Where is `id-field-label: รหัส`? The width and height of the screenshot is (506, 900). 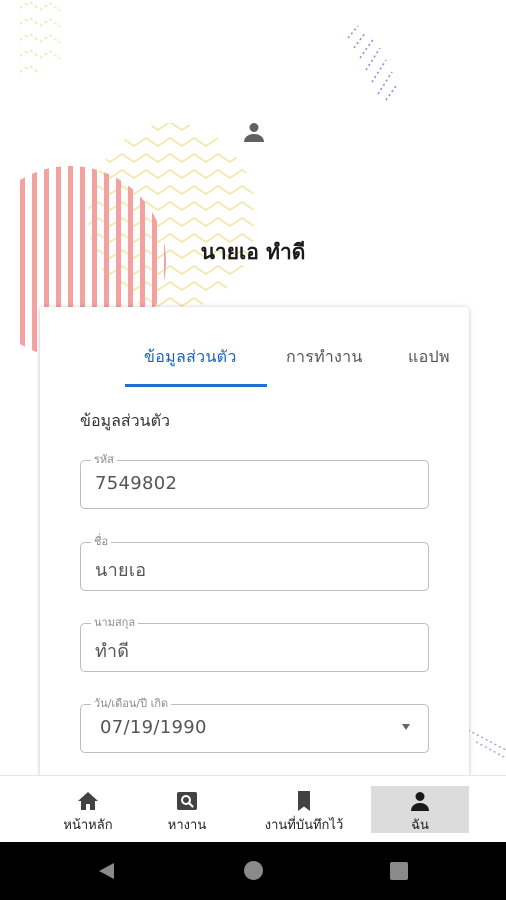
id-field-label: รหัส is located at coordinates (104, 460).